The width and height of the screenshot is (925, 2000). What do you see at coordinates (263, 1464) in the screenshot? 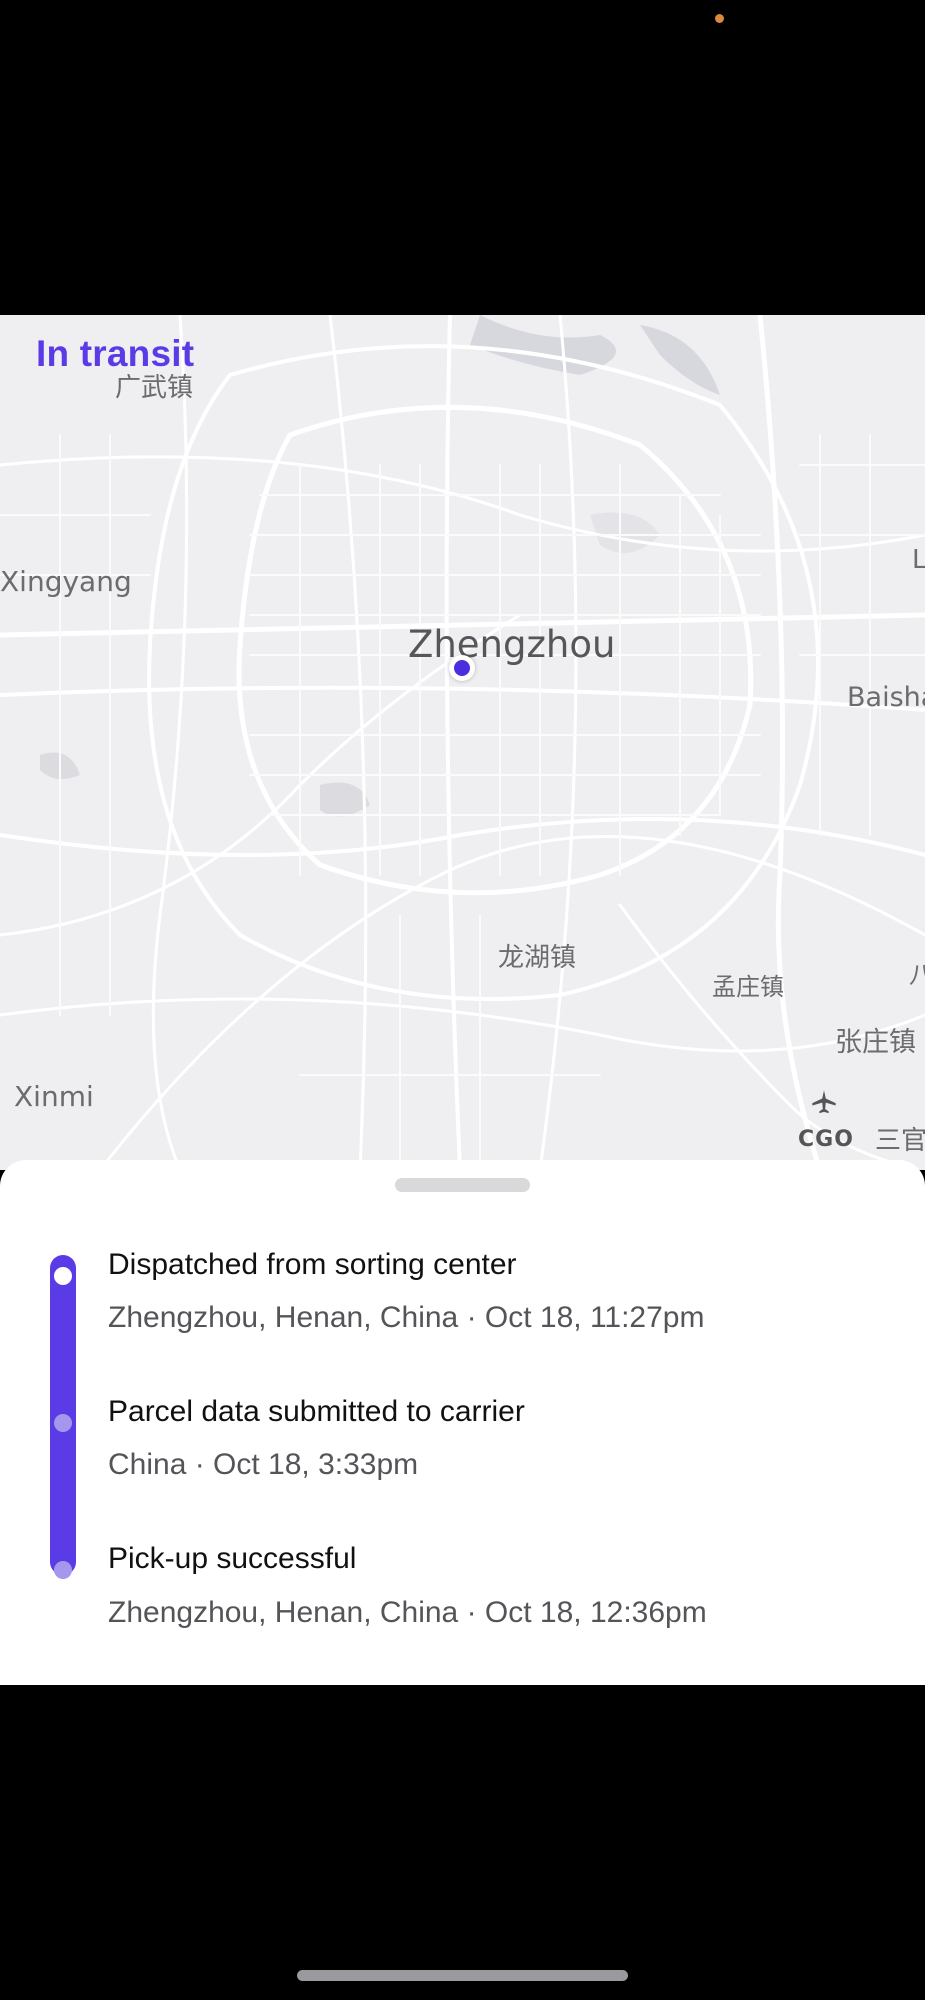
I see `event-meta: China · Oct 18, 3:33pm` at bounding box center [263, 1464].